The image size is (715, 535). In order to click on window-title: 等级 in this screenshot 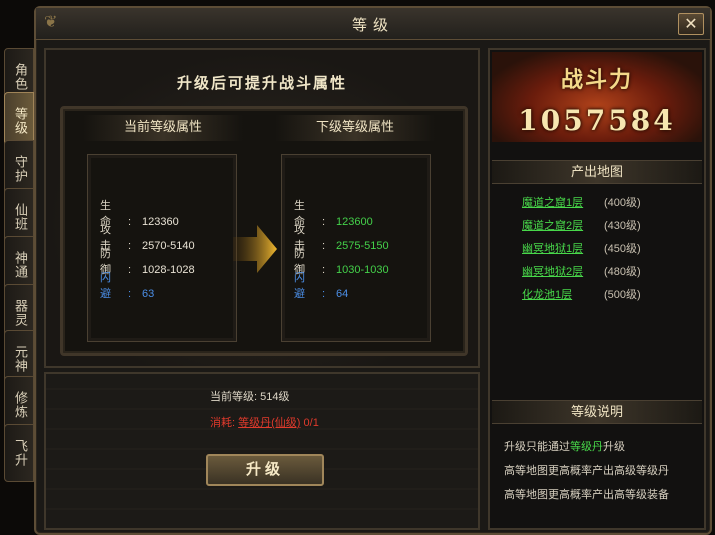, I will do `click(372, 25)`.